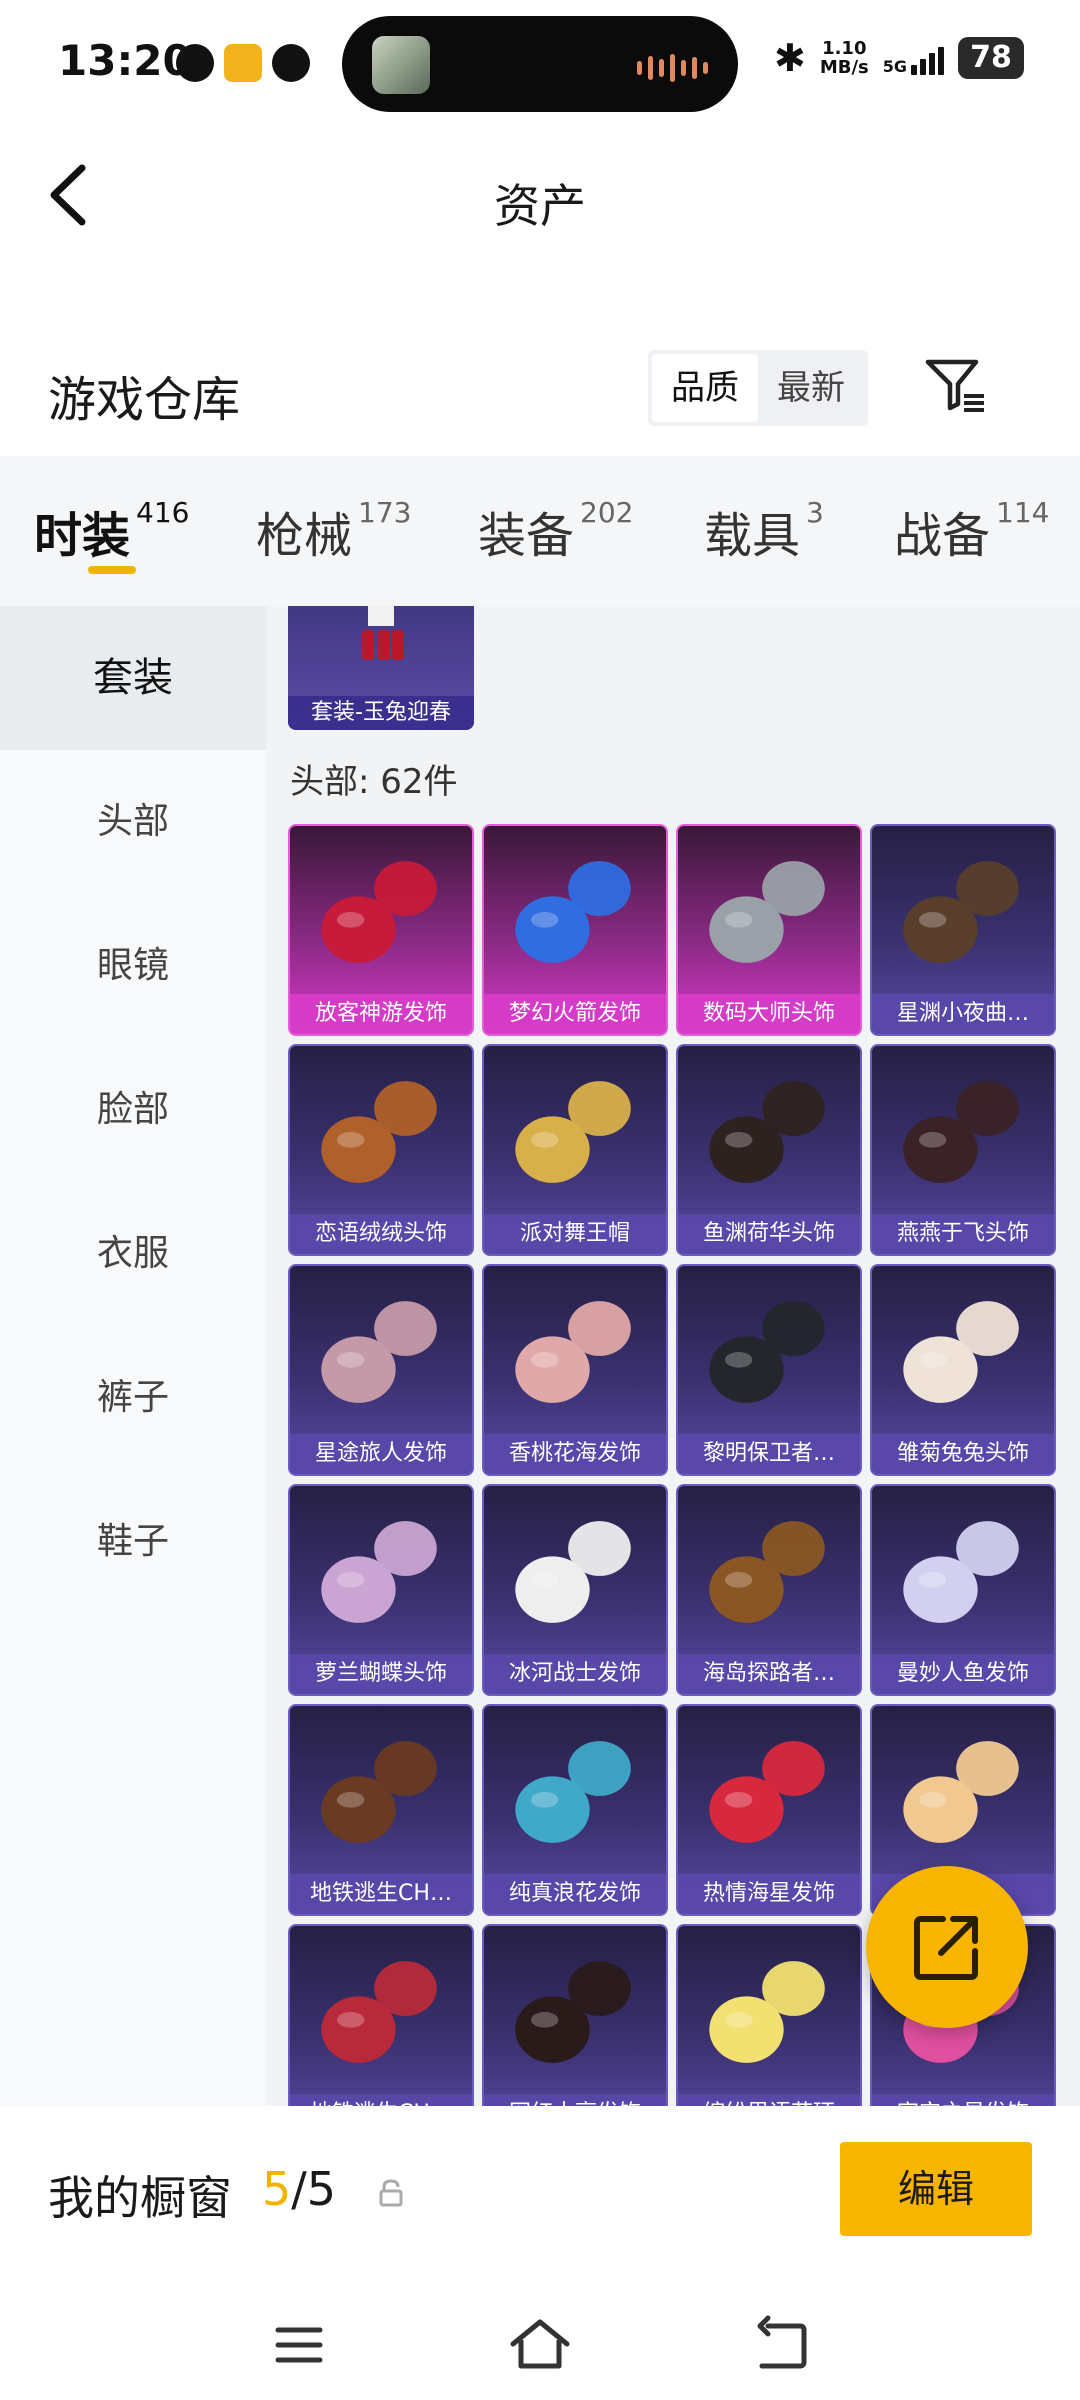 Image resolution: width=1080 pixels, height=2400 pixels. What do you see at coordinates (381, 713) in the screenshot?
I see `suit-card-label: 套装-玉兔迎春` at bounding box center [381, 713].